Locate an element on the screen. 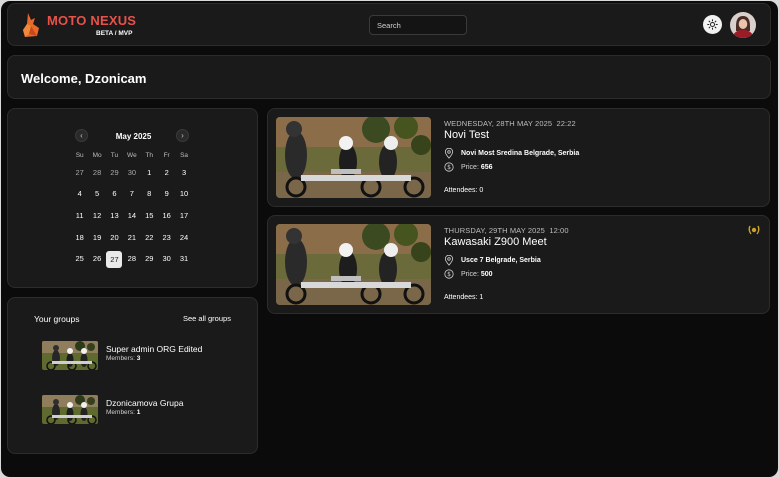  event-location: Novi Most Sredina Belgrade, Serbia is located at coordinates (520, 153).